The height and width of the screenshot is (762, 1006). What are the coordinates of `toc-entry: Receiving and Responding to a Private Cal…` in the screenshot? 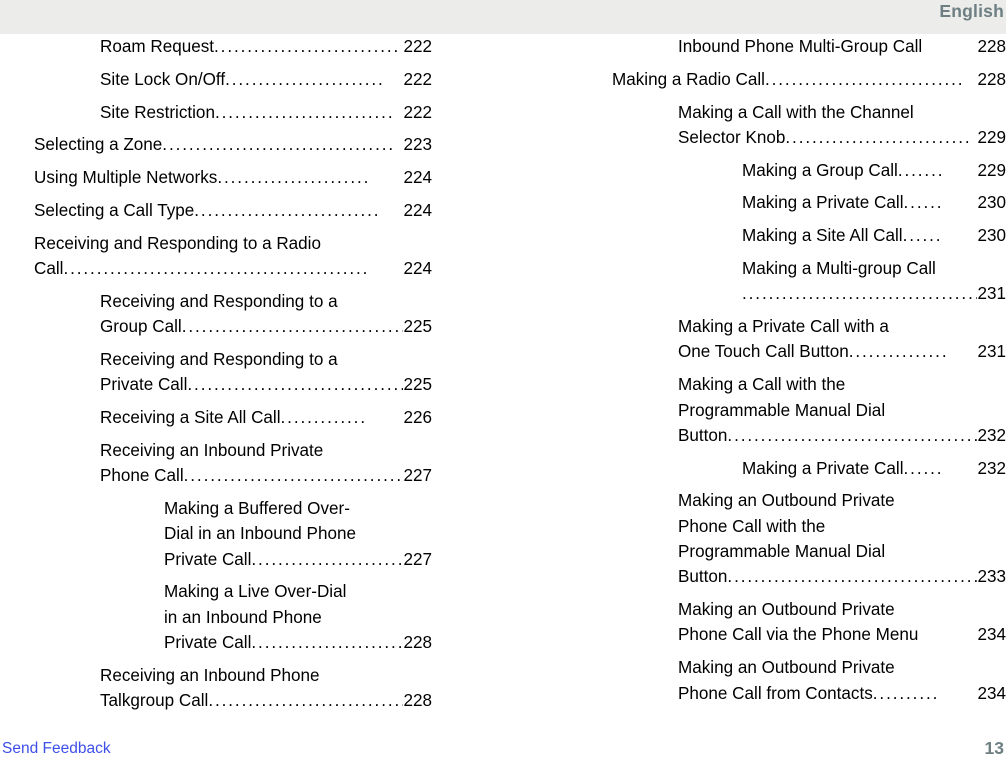 It's located at (266, 372).